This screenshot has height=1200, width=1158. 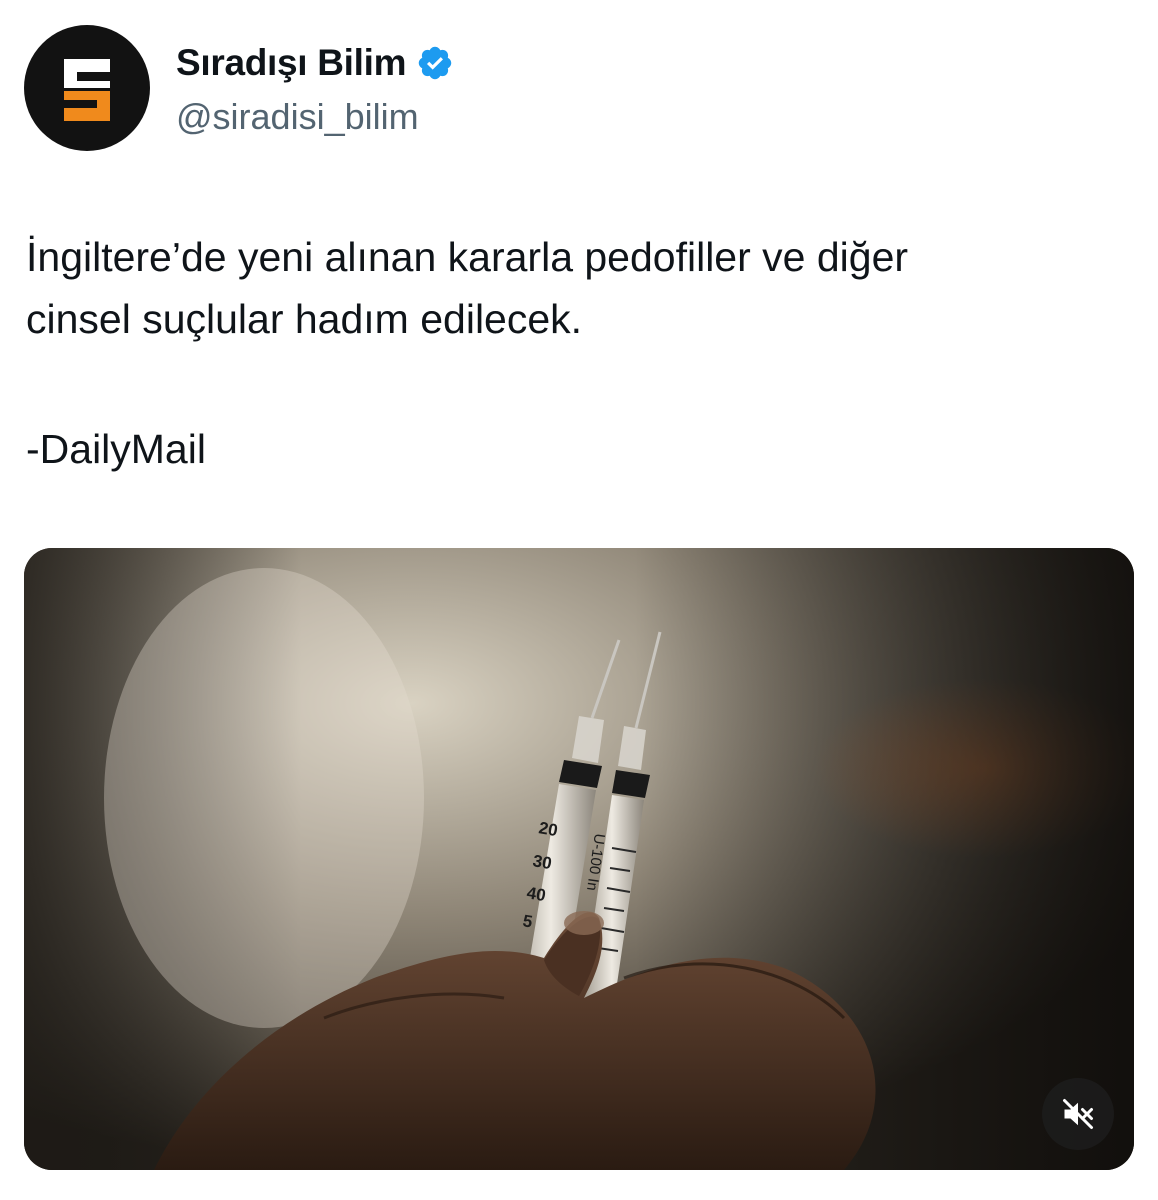 I want to click on tweet-source: -DailyMail, so click(x=116, y=449).